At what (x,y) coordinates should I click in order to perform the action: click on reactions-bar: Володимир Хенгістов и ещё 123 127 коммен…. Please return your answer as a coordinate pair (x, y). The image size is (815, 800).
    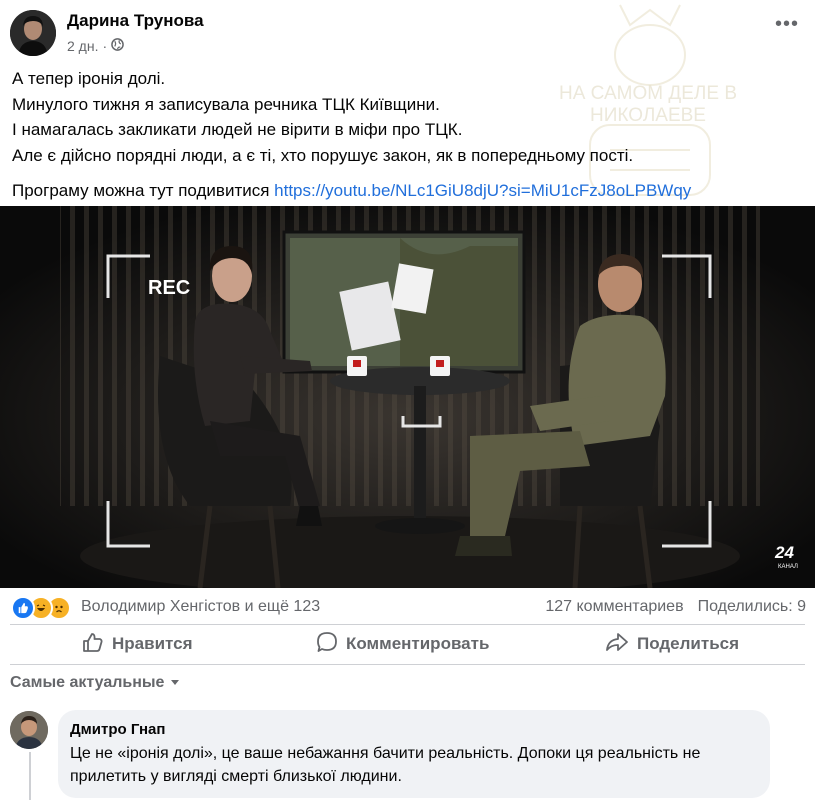
    Looking at the image, I should click on (407, 606).